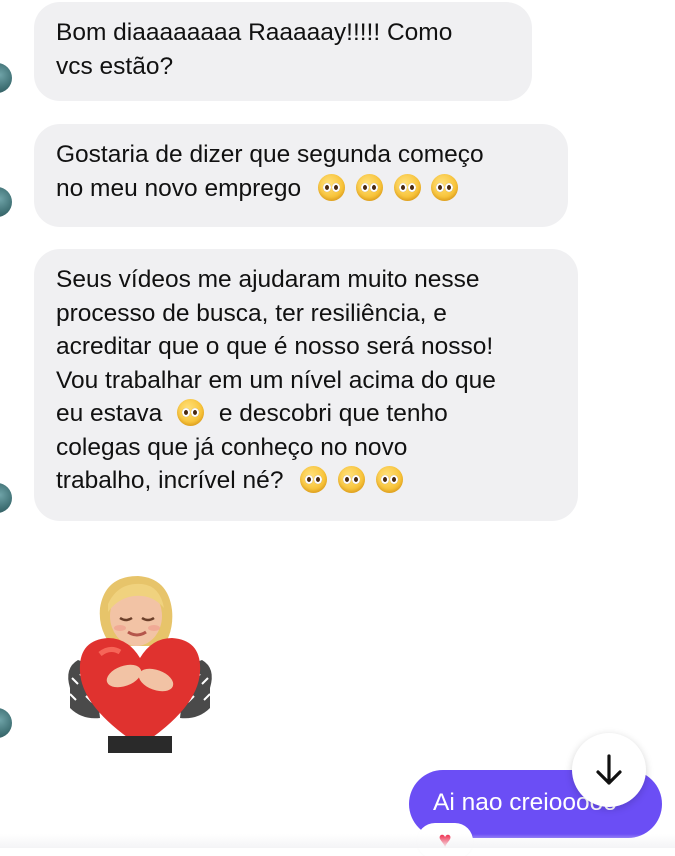 The width and height of the screenshot is (675, 856). I want to click on message-text-line: trabalho, incrível né?, so click(170, 480).